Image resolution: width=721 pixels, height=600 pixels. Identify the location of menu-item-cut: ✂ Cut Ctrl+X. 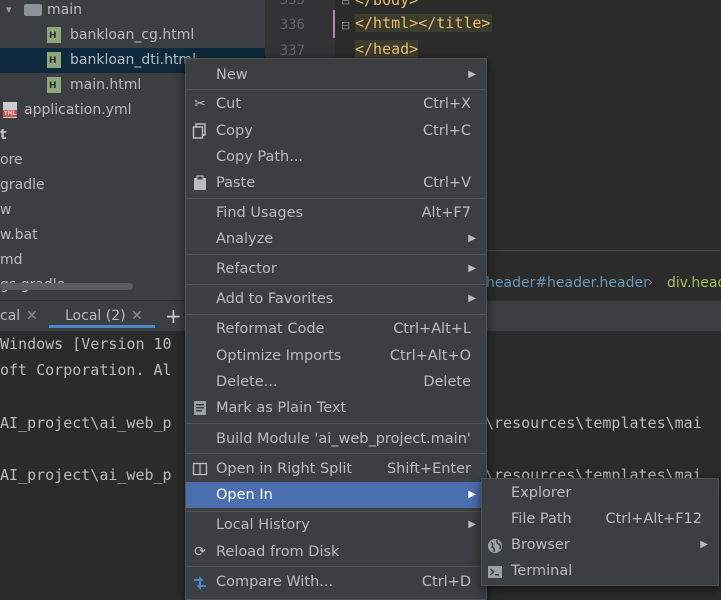
(336, 104).